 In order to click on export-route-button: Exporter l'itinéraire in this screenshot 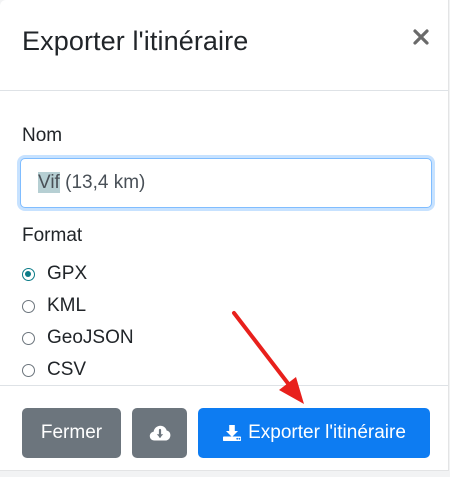, I will do `click(314, 433)`.